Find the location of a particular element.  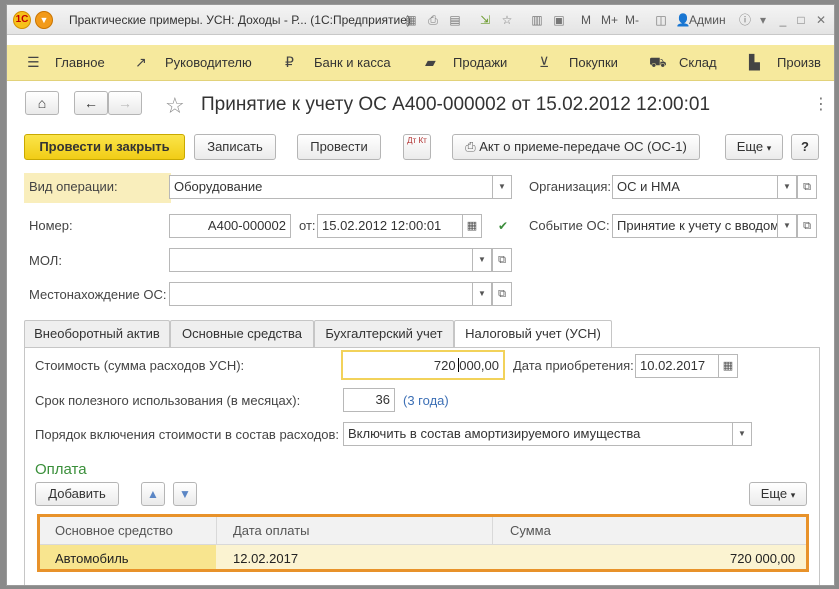

back-button: ← is located at coordinates (91, 103).